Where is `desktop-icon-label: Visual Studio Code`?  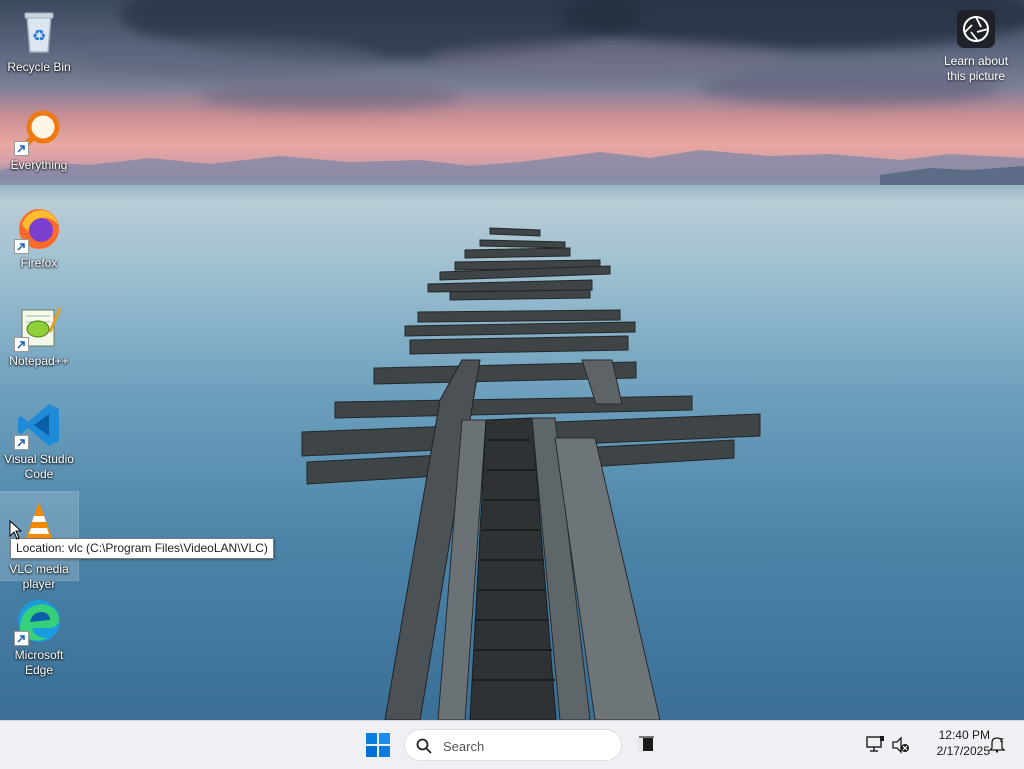
desktop-icon-label: Visual Studio Code is located at coordinates (39, 466).